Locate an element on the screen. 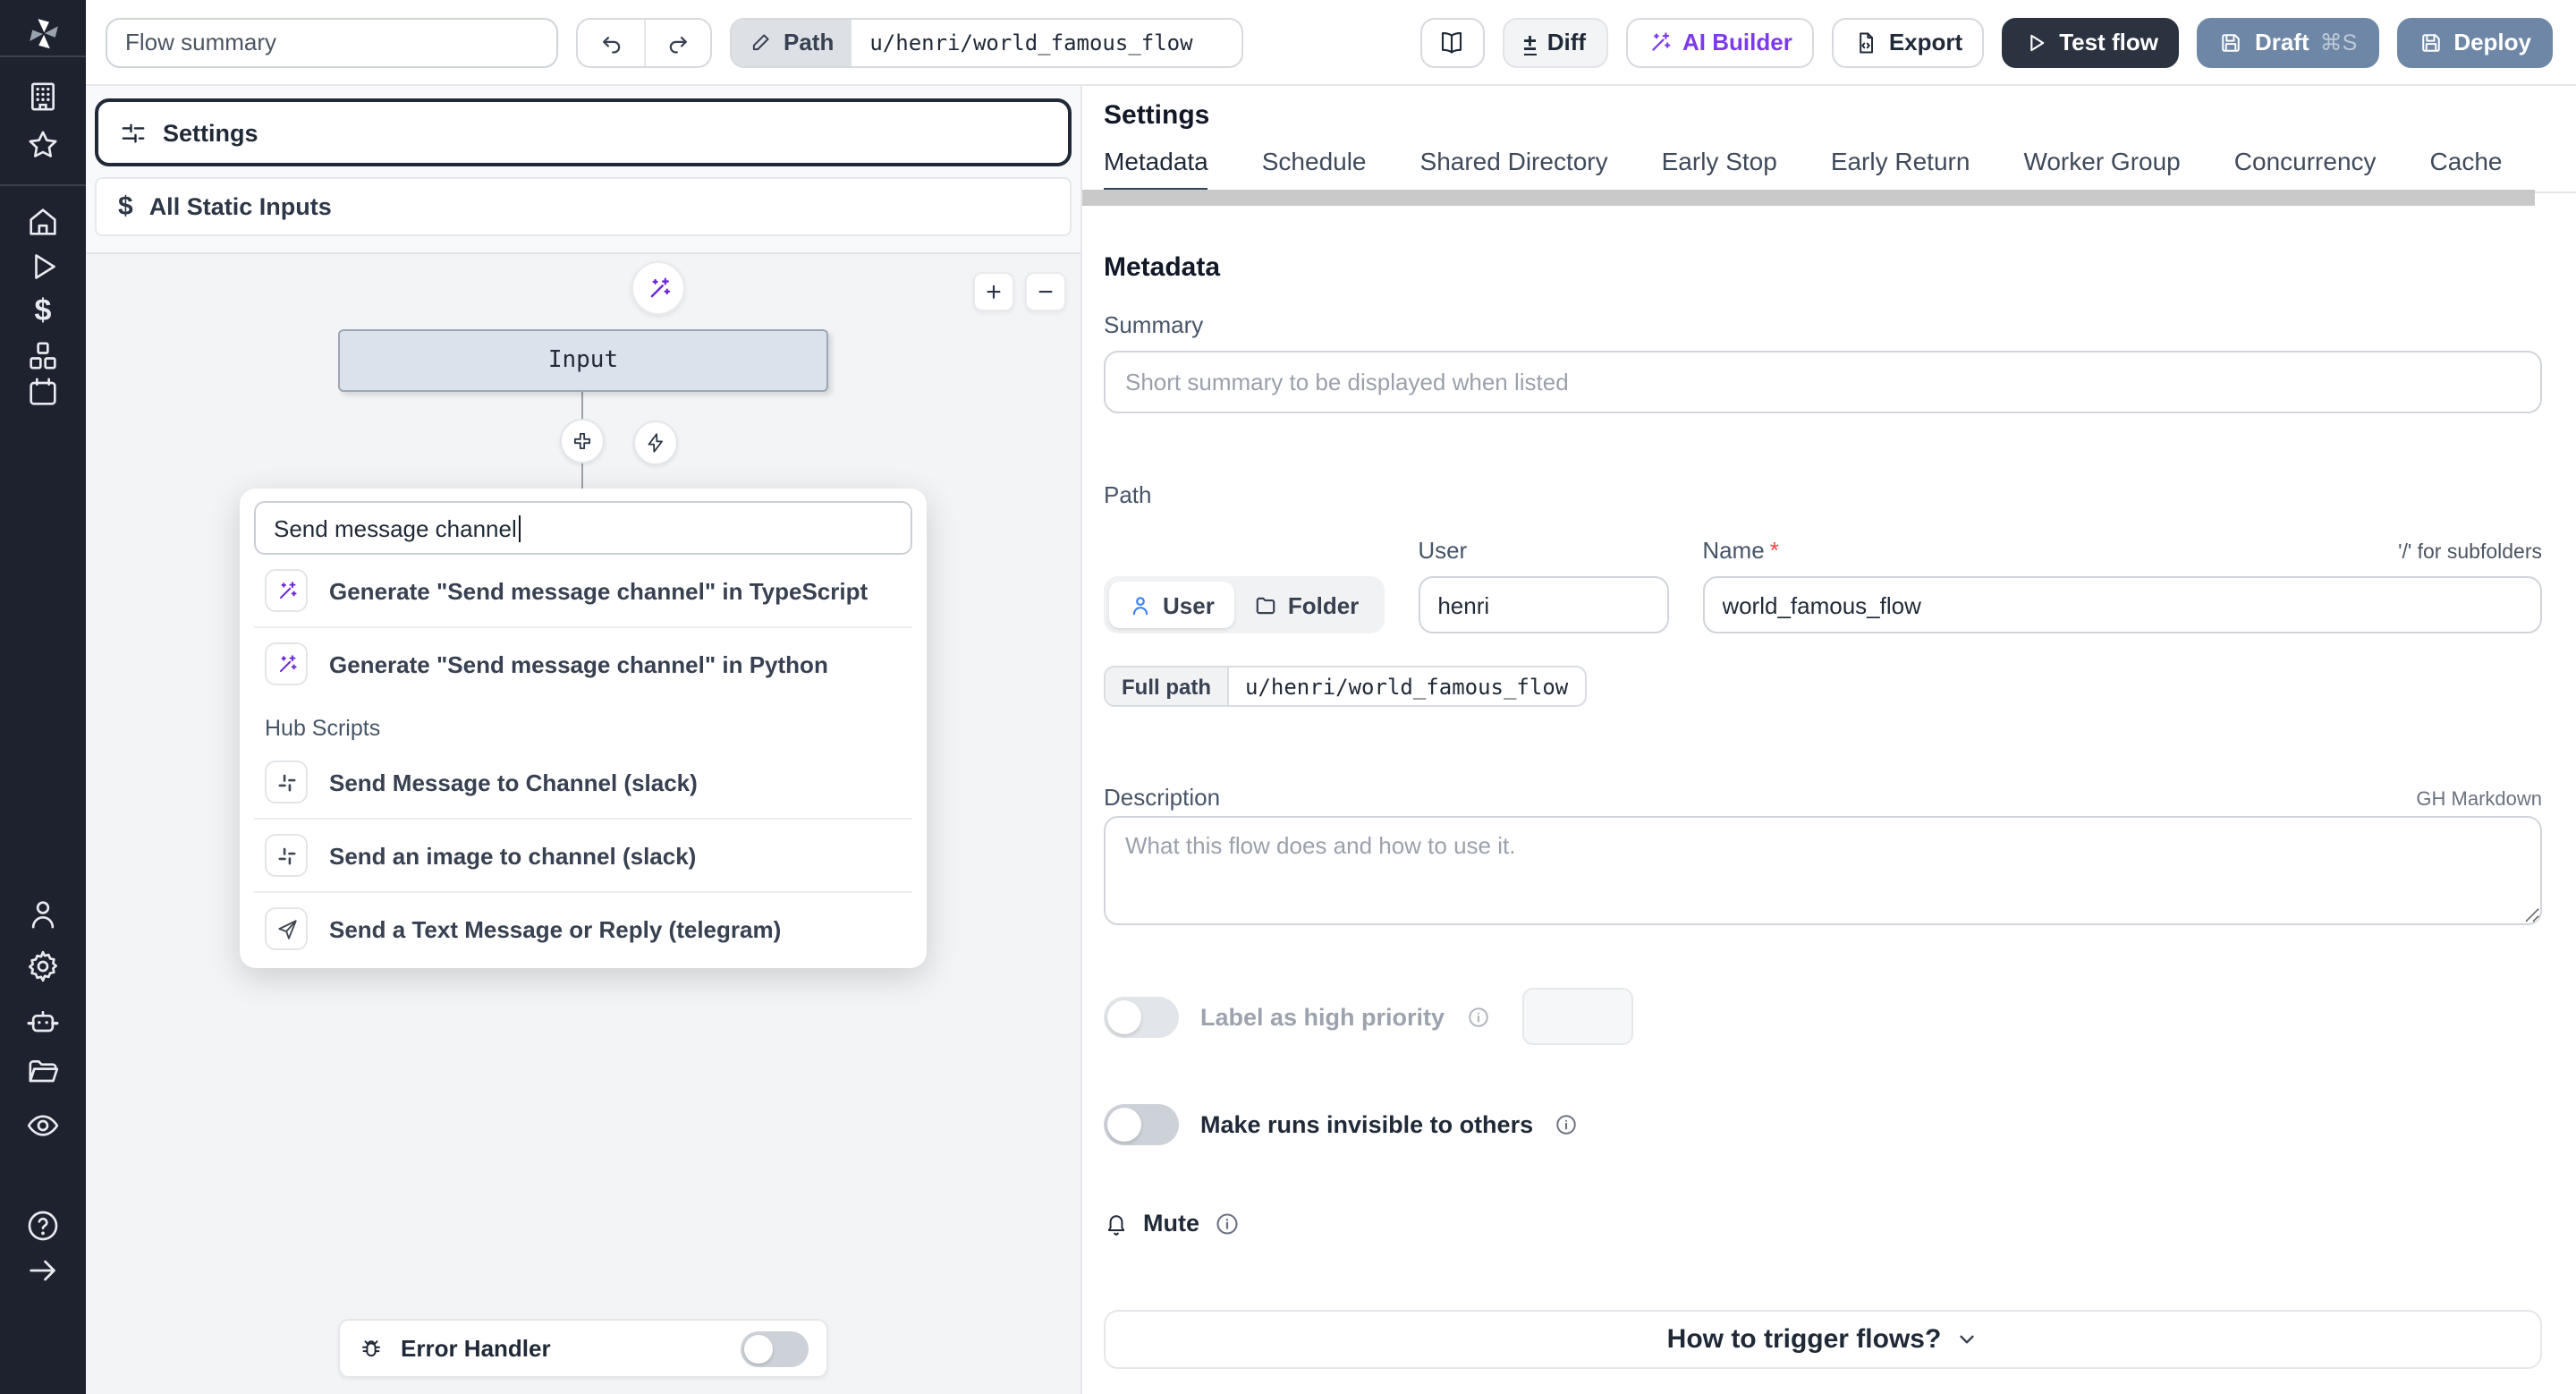  path-label: Path is located at coordinates (809, 42).